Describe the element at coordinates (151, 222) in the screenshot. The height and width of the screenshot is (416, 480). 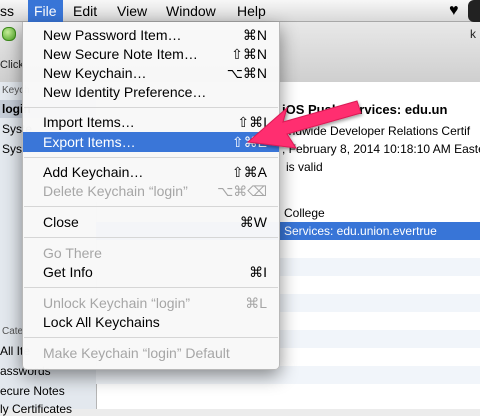
I see `menu-item-close: Close ⌘W` at that location.